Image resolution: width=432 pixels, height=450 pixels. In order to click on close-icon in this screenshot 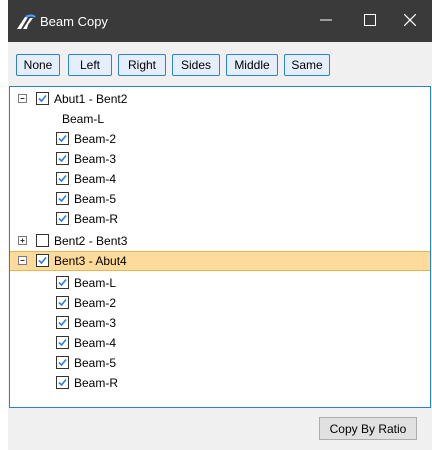, I will do `click(410, 20)`.